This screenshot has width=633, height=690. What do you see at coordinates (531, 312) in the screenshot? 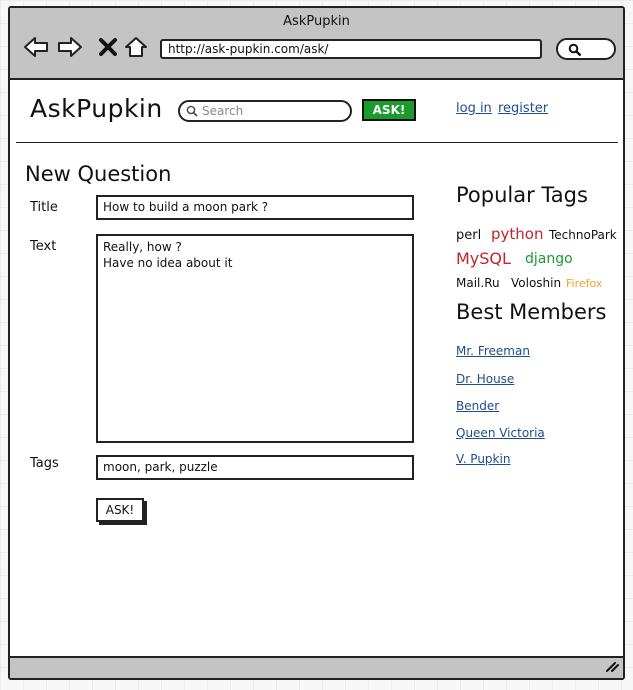
I see `best-members-heading: Best Members` at bounding box center [531, 312].